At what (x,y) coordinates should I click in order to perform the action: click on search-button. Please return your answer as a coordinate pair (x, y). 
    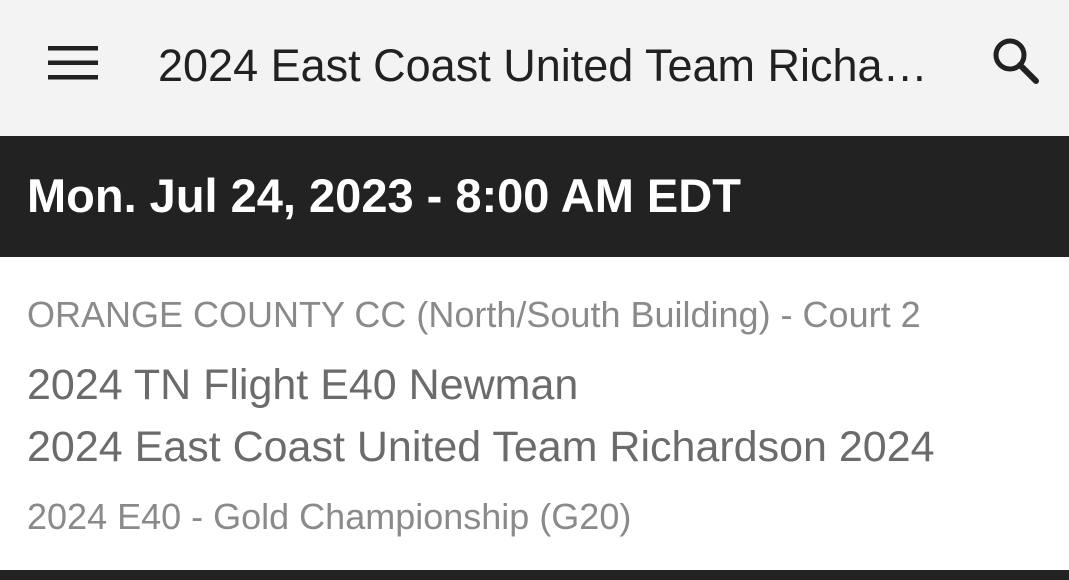
    Looking at the image, I should click on (1016, 63).